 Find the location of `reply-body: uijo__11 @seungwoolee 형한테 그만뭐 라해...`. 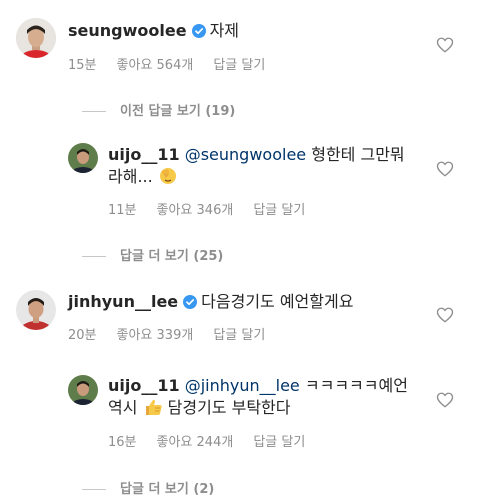

reply-body: uijo__11 @seungwoolee 형한테 그만뭐 라해... is located at coordinates (268, 168).